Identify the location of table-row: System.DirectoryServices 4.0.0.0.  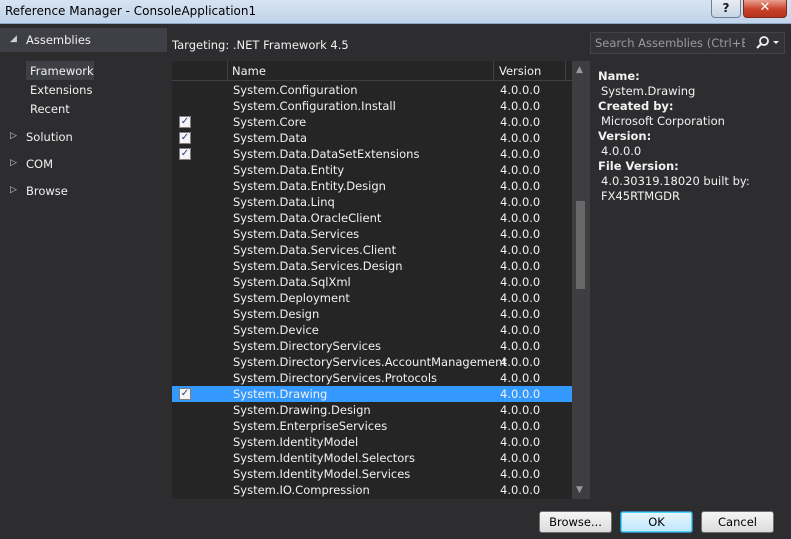
(372, 346).